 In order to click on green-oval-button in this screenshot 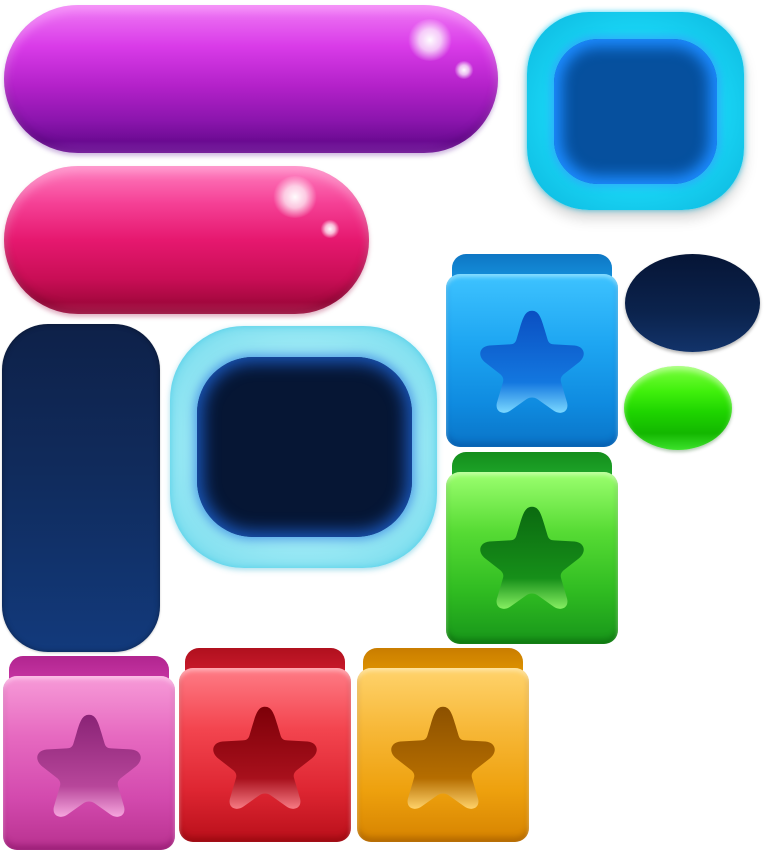, I will do `click(678, 408)`.